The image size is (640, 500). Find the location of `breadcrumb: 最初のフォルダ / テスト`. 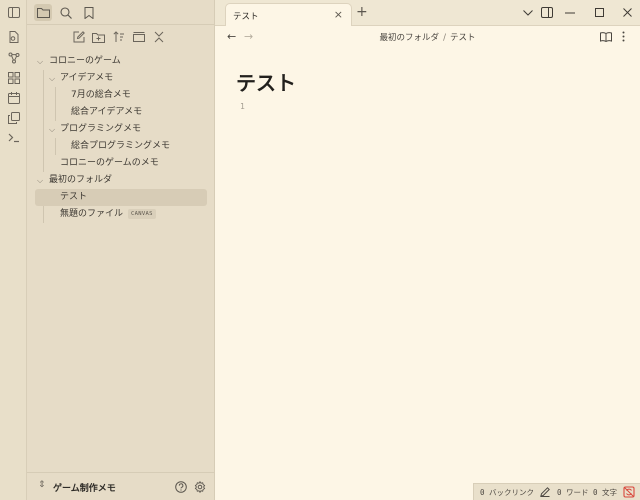

breadcrumb: 最初のフォルダ / テスト is located at coordinates (427, 37).